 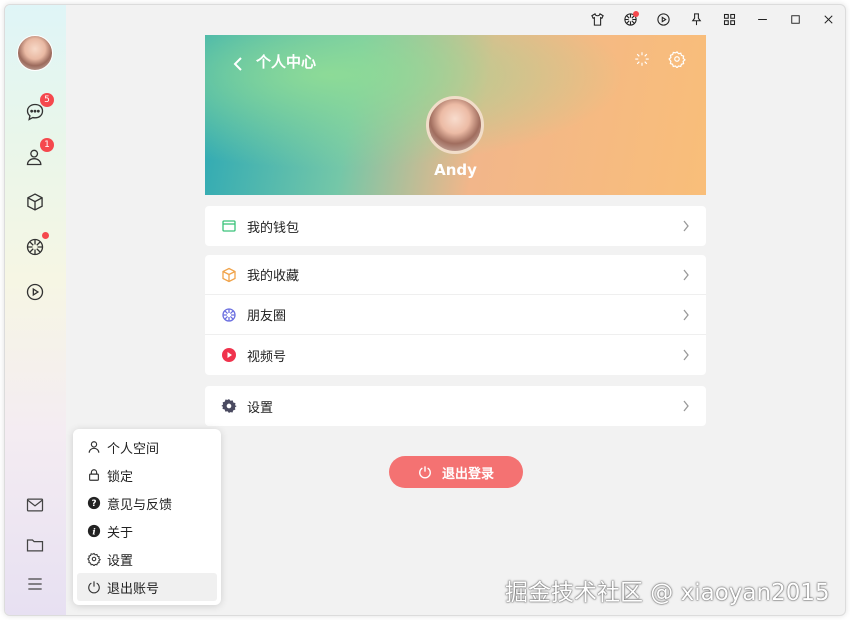 I want to click on menu-item-label: 关于, so click(x=120, y=533).